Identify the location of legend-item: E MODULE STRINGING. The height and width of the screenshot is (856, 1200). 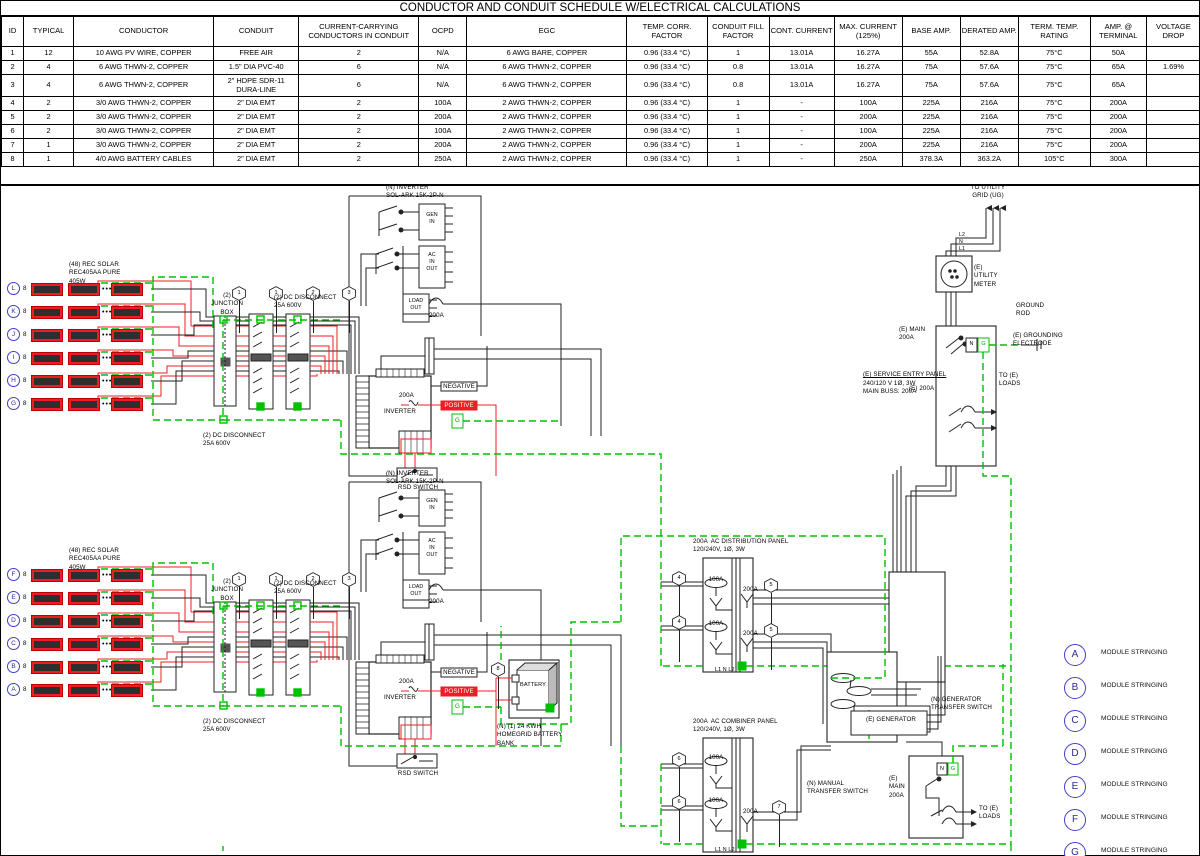
(1128, 789).